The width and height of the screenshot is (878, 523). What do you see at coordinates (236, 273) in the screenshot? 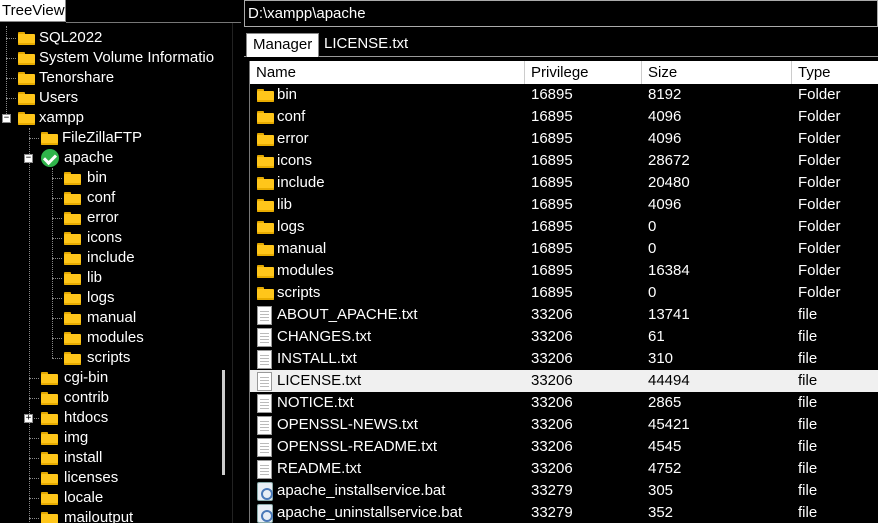
I see `tree-scrollbar` at bounding box center [236, 273].